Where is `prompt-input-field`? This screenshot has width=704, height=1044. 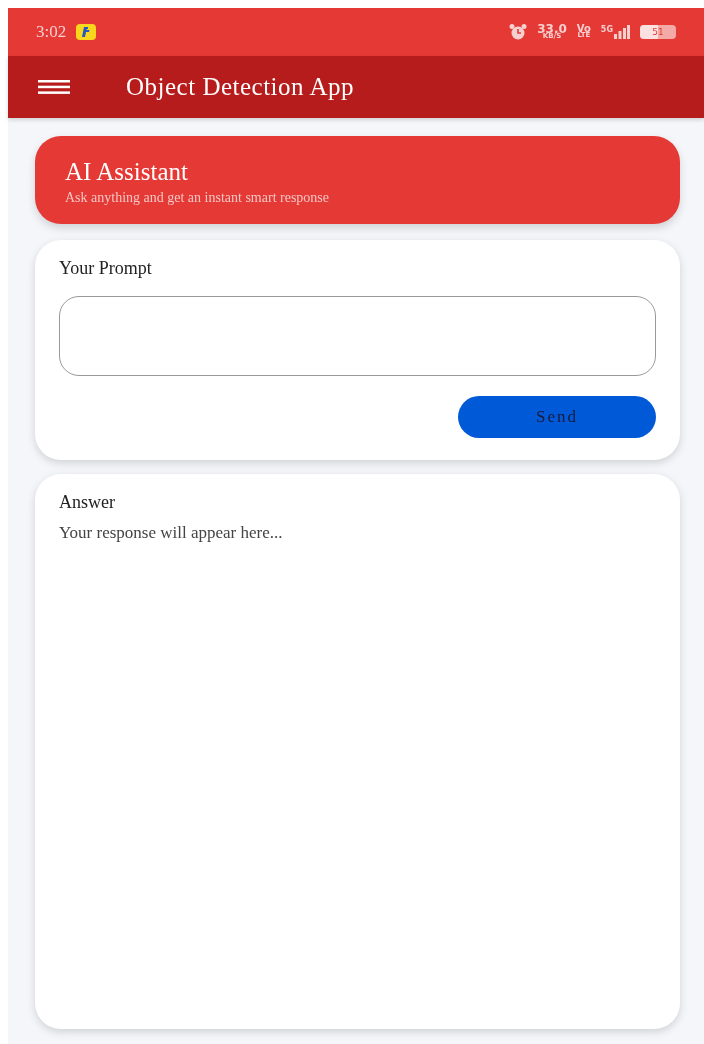
prompt-input-field is located at coordinates (357, 336).